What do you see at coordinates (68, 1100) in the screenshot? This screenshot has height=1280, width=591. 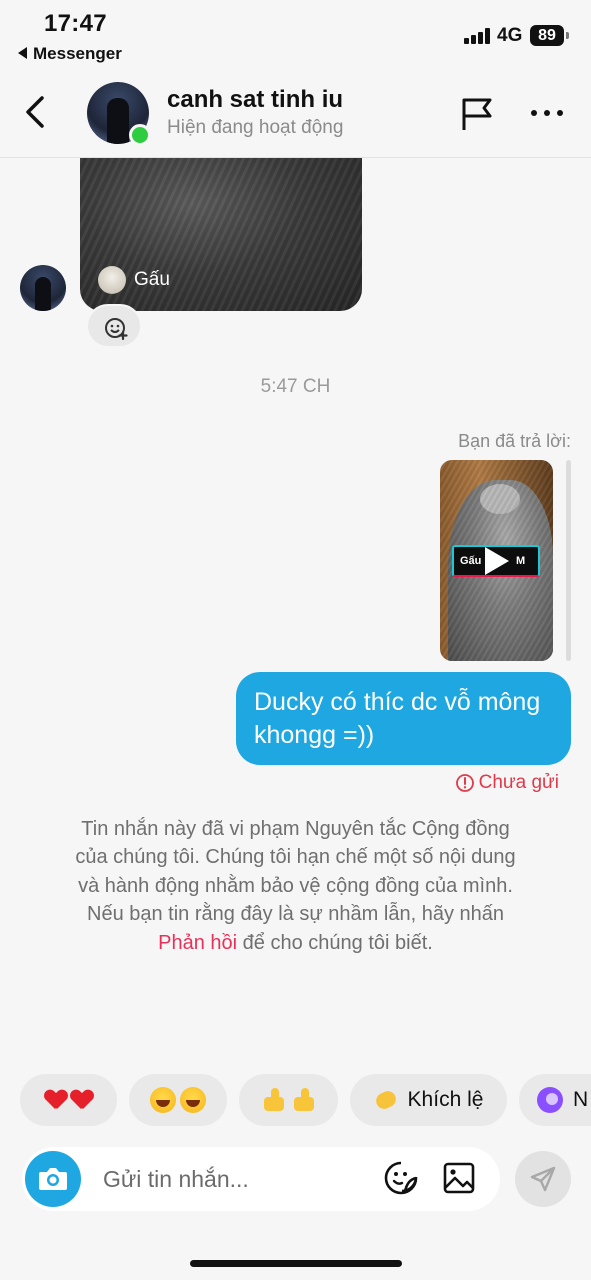 I see `quick-reply-hearts` at bounding box center [68, 1100].